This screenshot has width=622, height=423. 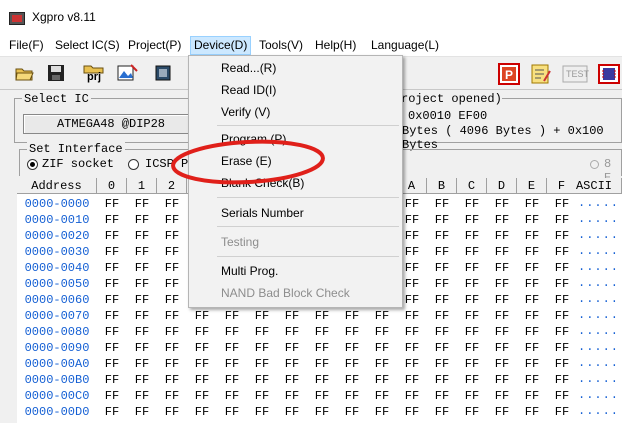 What do you see at coordinates (281, 45) in the screenshot?
I see `menu-tools: Tools(V)` at bounding box center [281, 45].